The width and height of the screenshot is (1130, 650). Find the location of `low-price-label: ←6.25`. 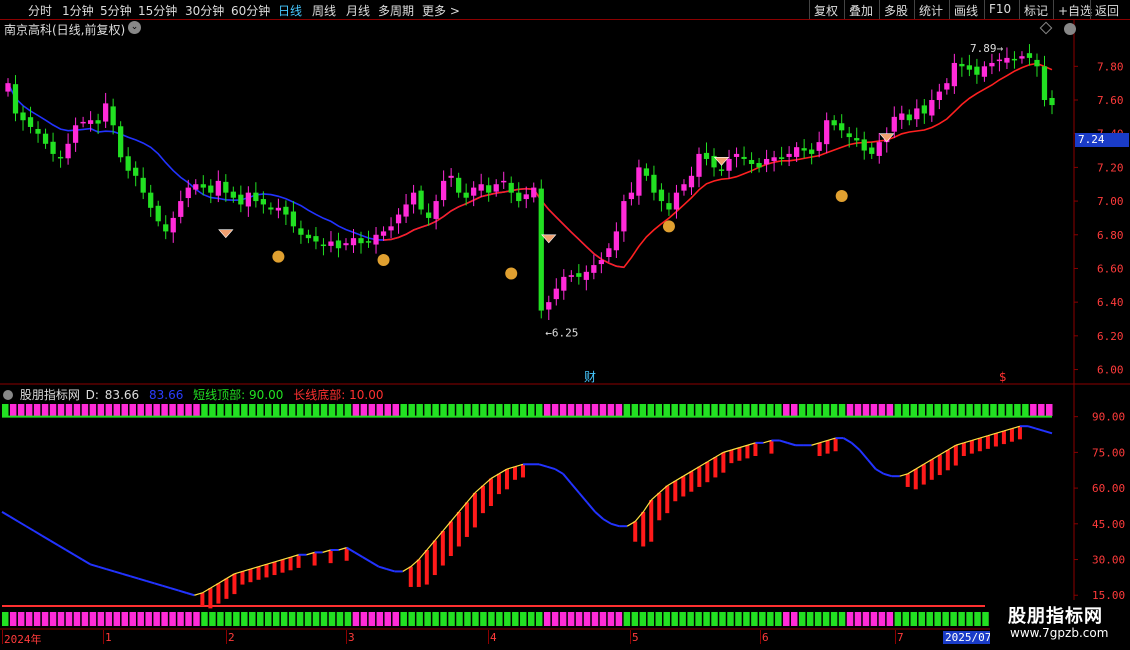

low-price-label: ←6.25 is located at coordinates (561, 333).